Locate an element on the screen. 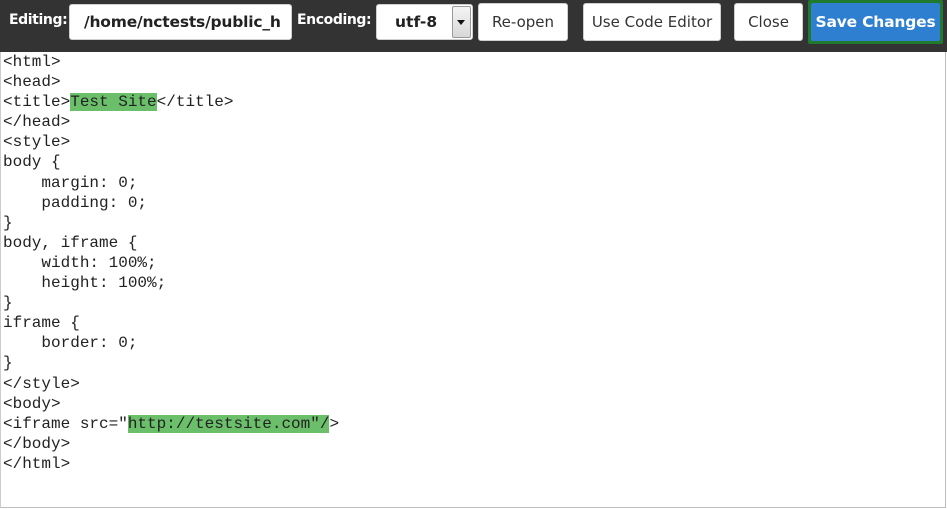  code-text: <head> is located at coordinates (32, 82).